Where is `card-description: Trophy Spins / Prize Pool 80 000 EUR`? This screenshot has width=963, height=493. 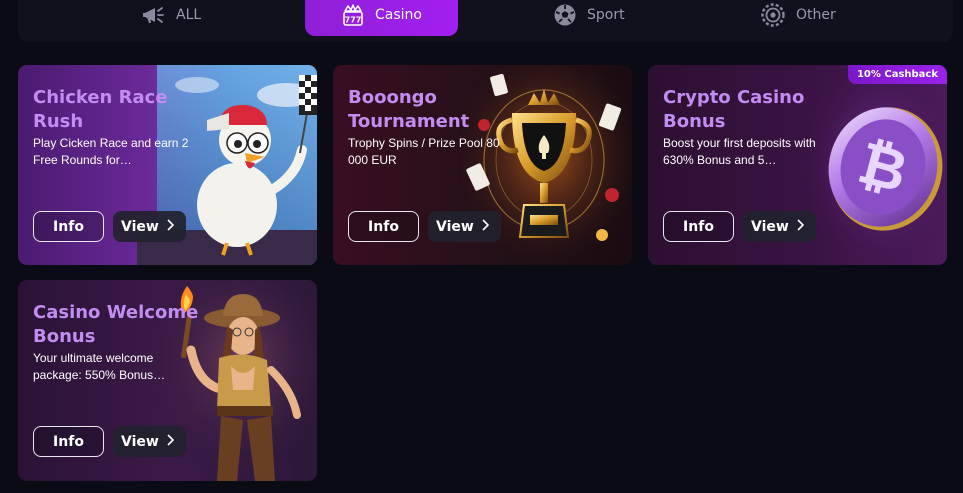
card-description: Trophy Spins / Prize Pool 80 000 EUR is located at coordinates (424, 151).